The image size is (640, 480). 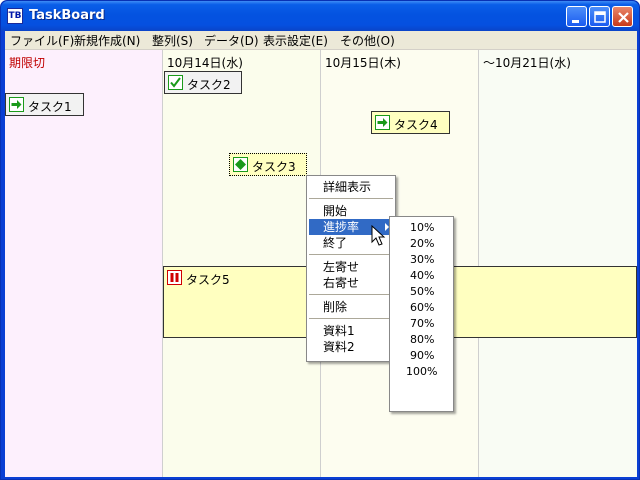 What do you see at coordinates (174, 277) in the screenshot?
I see `pause-icon` at bounding box center [174, 277].